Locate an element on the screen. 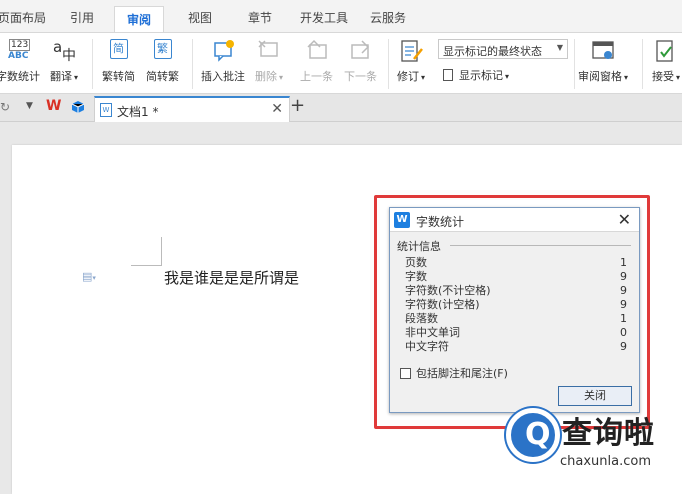  simp-to-trad-button: 繁 简转繁 is located at coordinates (162, 61).